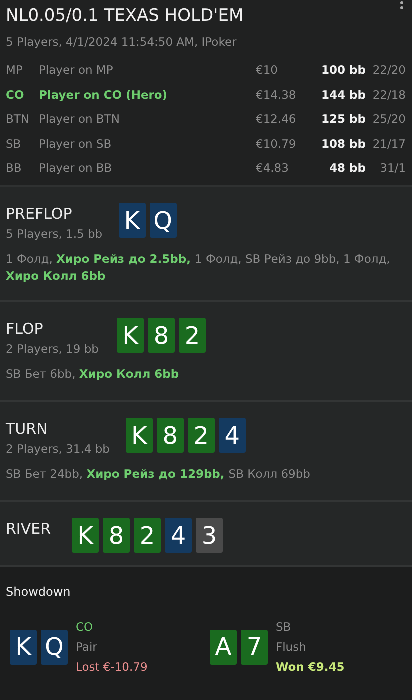  Describe the element at coordinates (389, 95) in the screenshot. I see `player-stats: 22/18` at that location.